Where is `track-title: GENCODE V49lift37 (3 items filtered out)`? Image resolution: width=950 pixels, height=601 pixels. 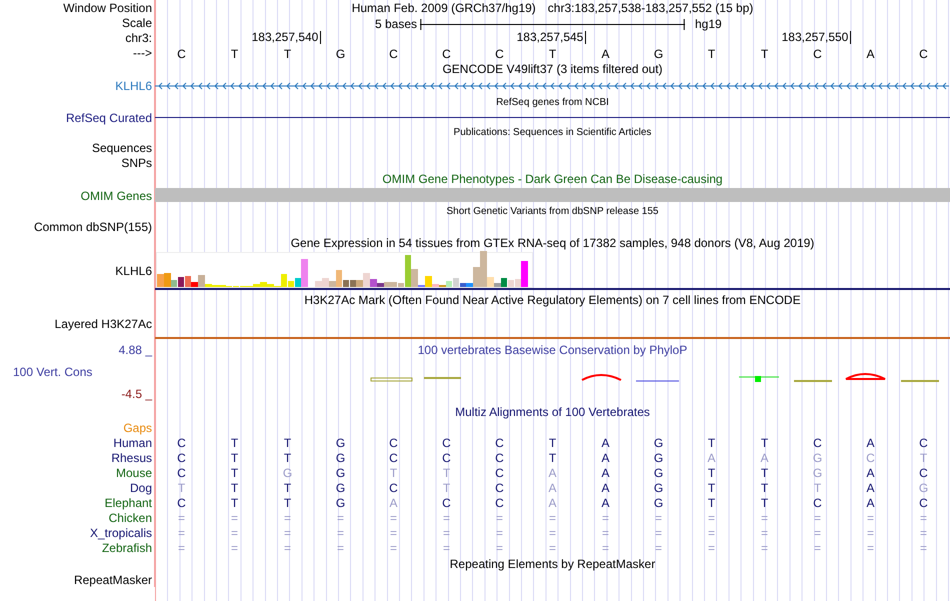 track-title: GENCODE V49lift37 (3 items filtered out) is located at coordinates (552, 69).